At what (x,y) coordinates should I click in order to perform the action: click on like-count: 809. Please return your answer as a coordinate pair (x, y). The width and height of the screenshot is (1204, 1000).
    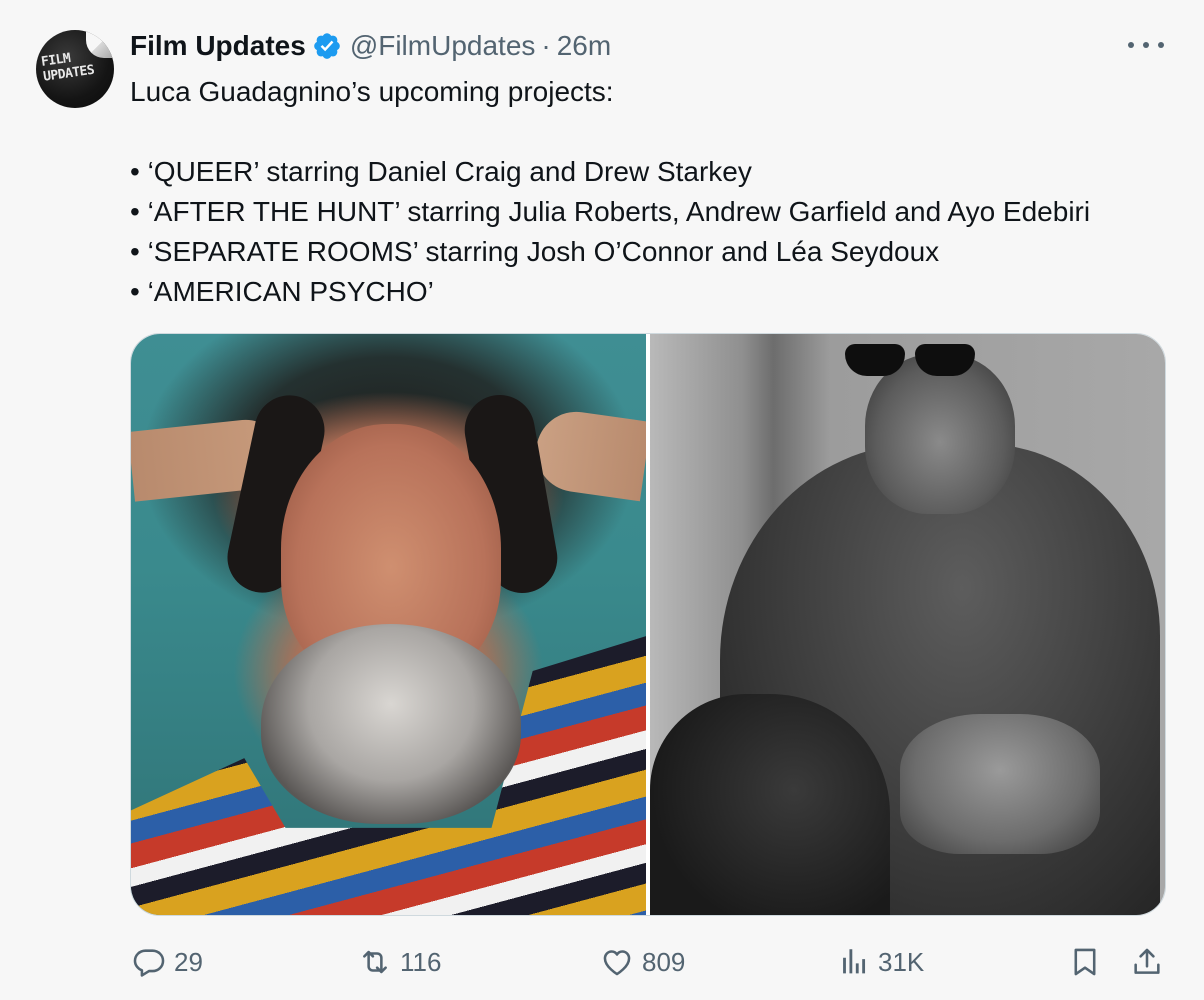
    Looking at the image, I should click on (664, 961).